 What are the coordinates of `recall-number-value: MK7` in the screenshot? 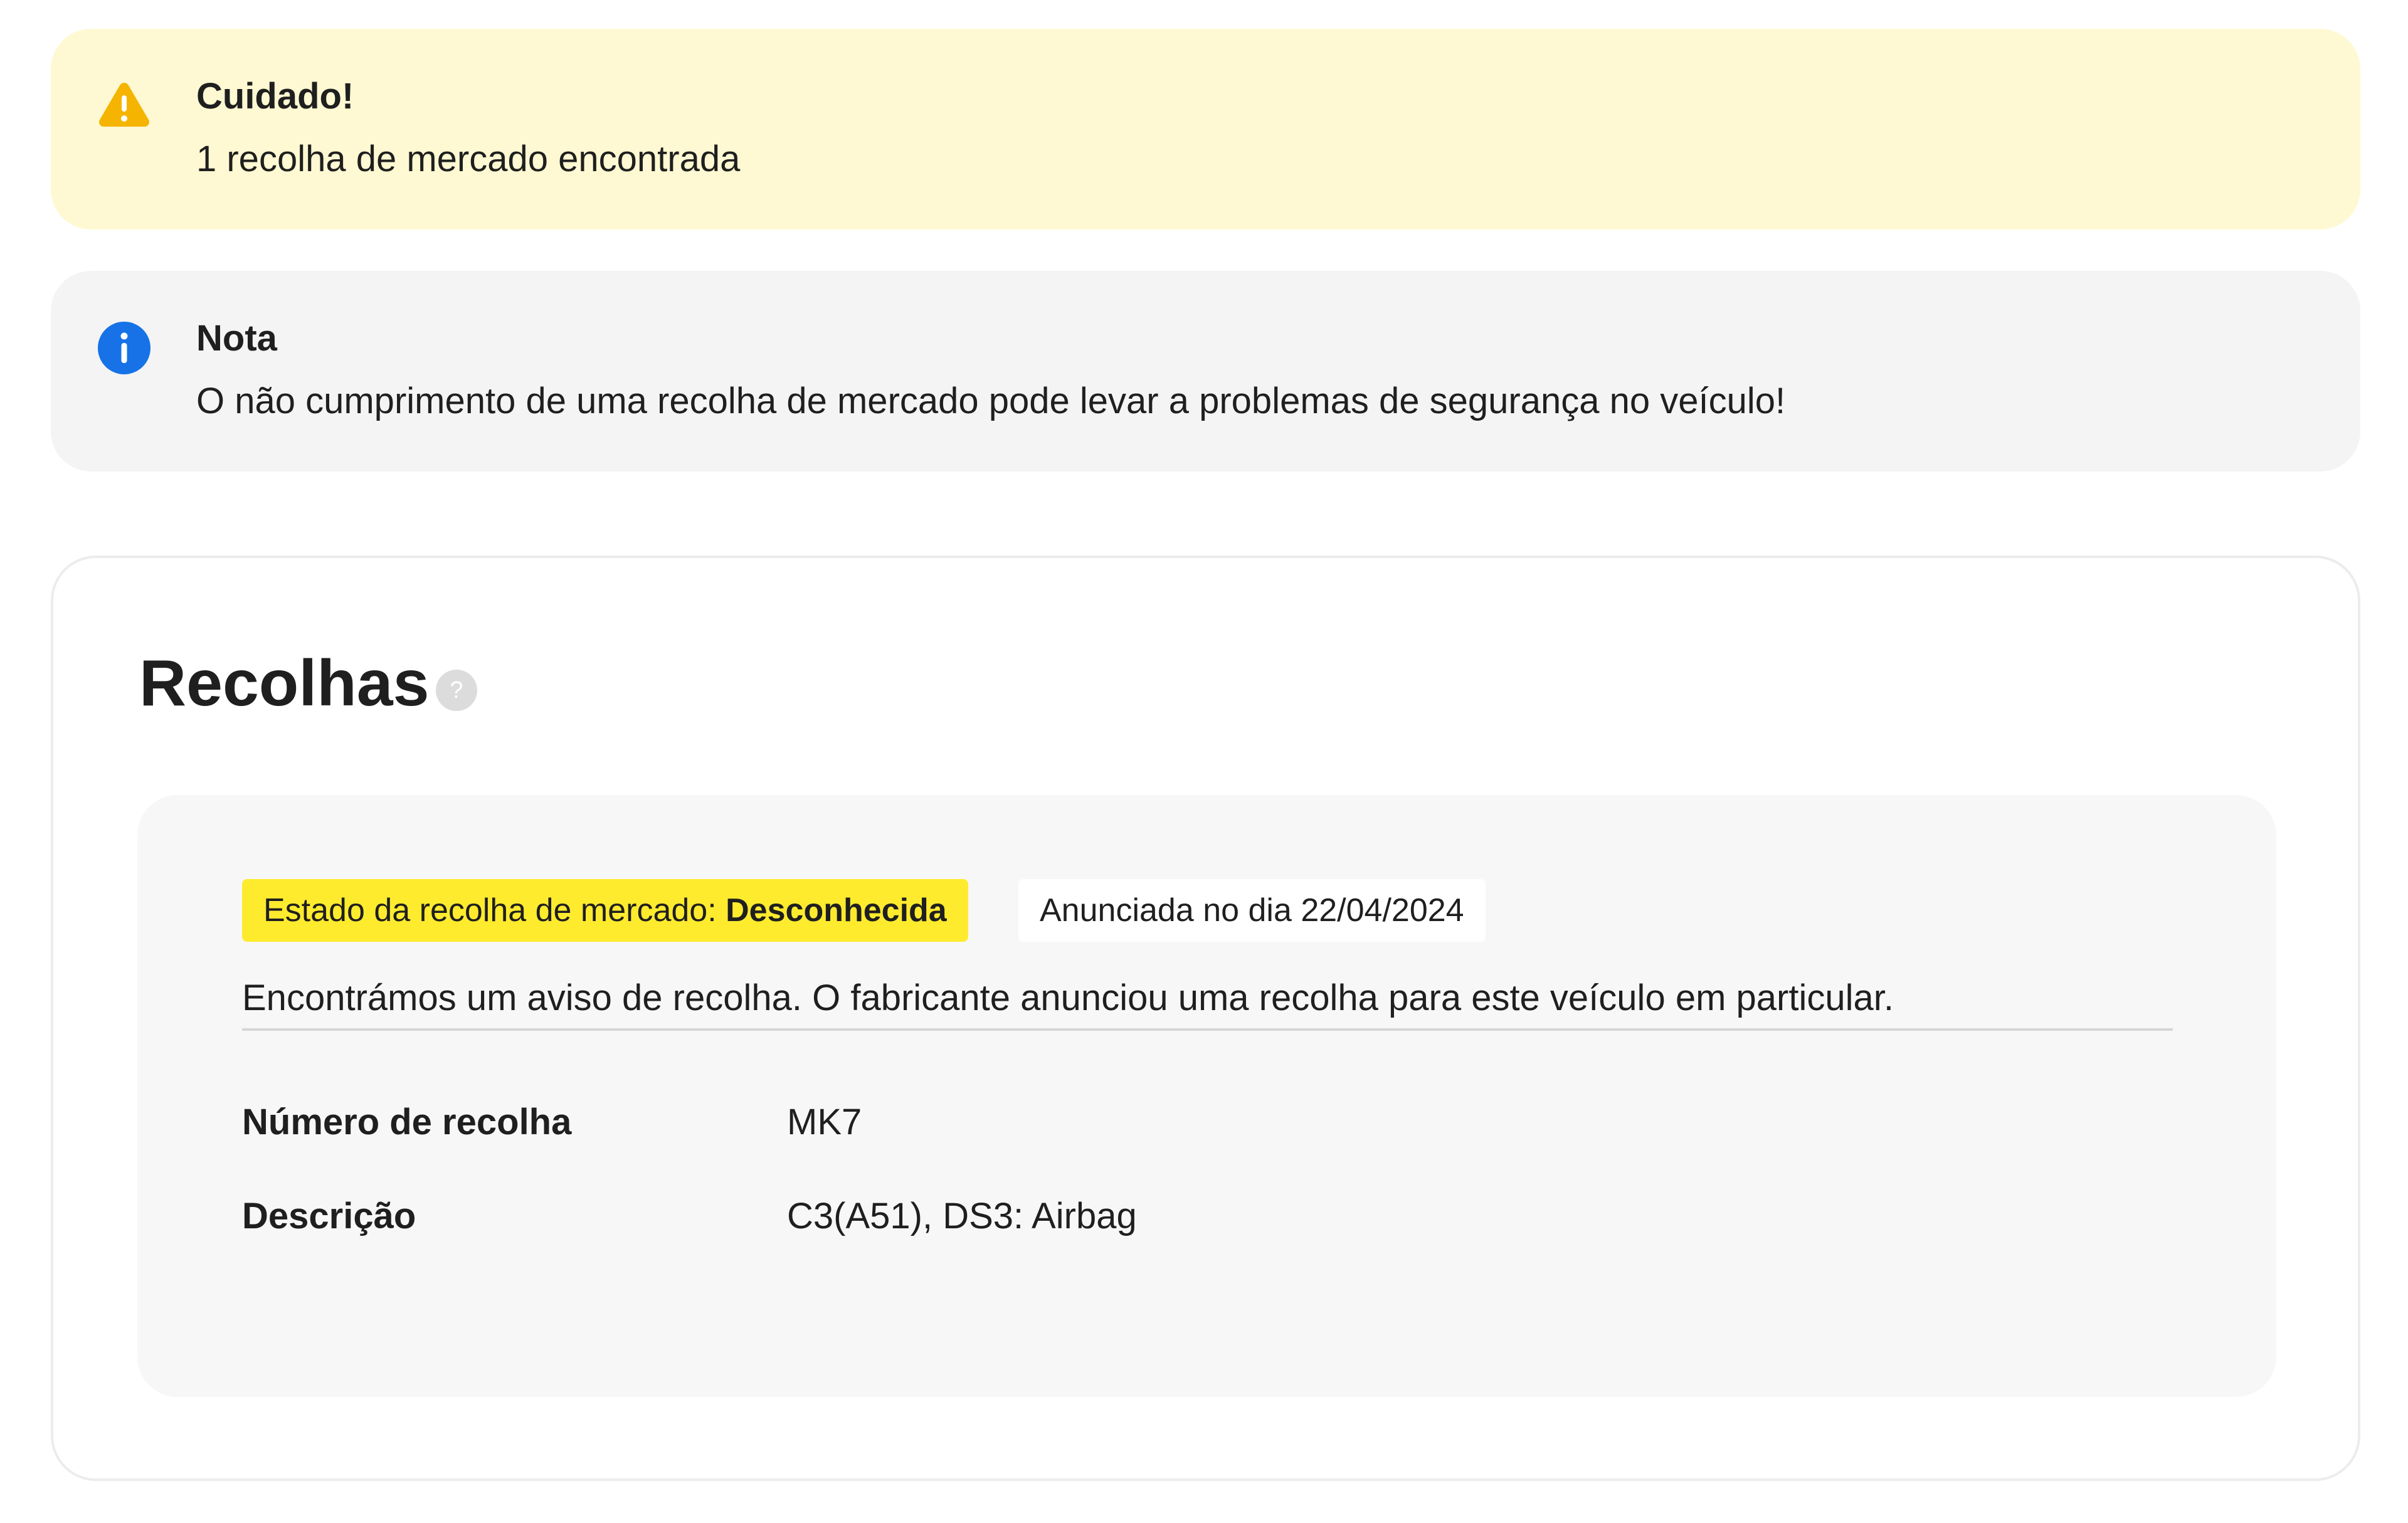 It's located at (824, 1122).